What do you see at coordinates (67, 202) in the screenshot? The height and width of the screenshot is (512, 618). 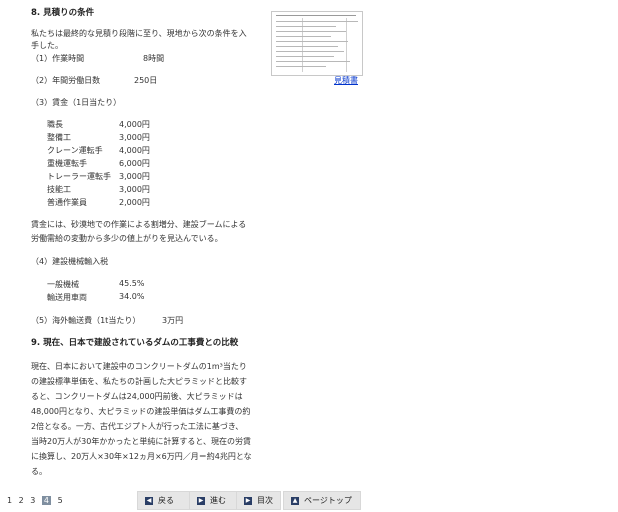 I see `wage-job: 普通作業員` at bounding box center [67, 202].